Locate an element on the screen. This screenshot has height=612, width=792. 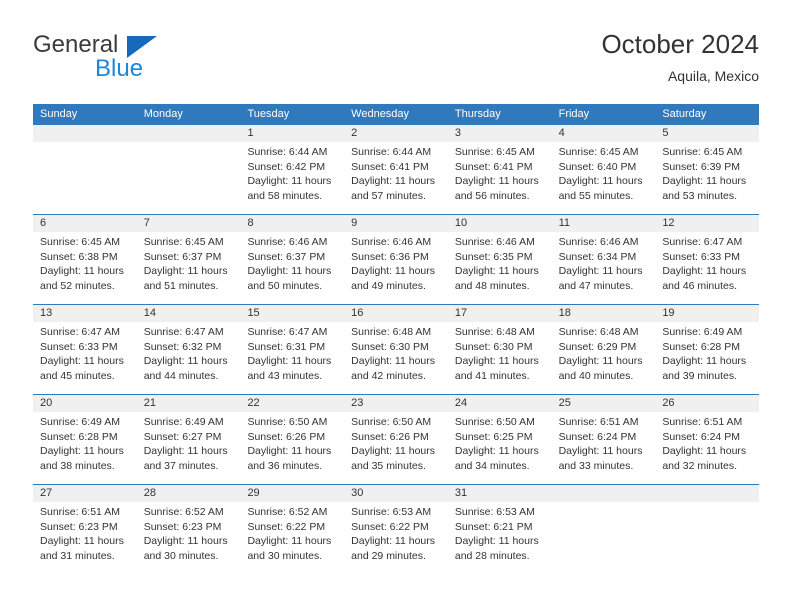
day-number: 10 is located at coordinates (499, 223).